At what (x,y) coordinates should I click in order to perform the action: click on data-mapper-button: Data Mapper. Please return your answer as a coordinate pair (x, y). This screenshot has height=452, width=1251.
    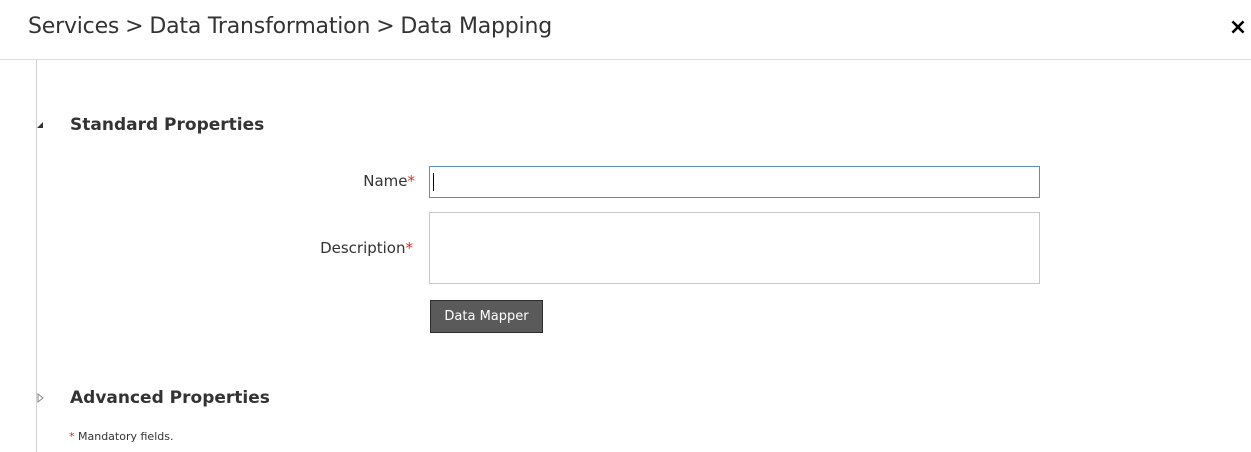
    Looking at the image, I should click on (486, 316).